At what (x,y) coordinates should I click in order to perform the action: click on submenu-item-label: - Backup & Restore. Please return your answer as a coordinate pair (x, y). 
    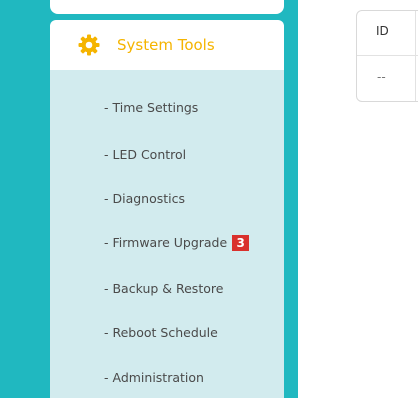
    Looking at the image, I should click on (164, 288).